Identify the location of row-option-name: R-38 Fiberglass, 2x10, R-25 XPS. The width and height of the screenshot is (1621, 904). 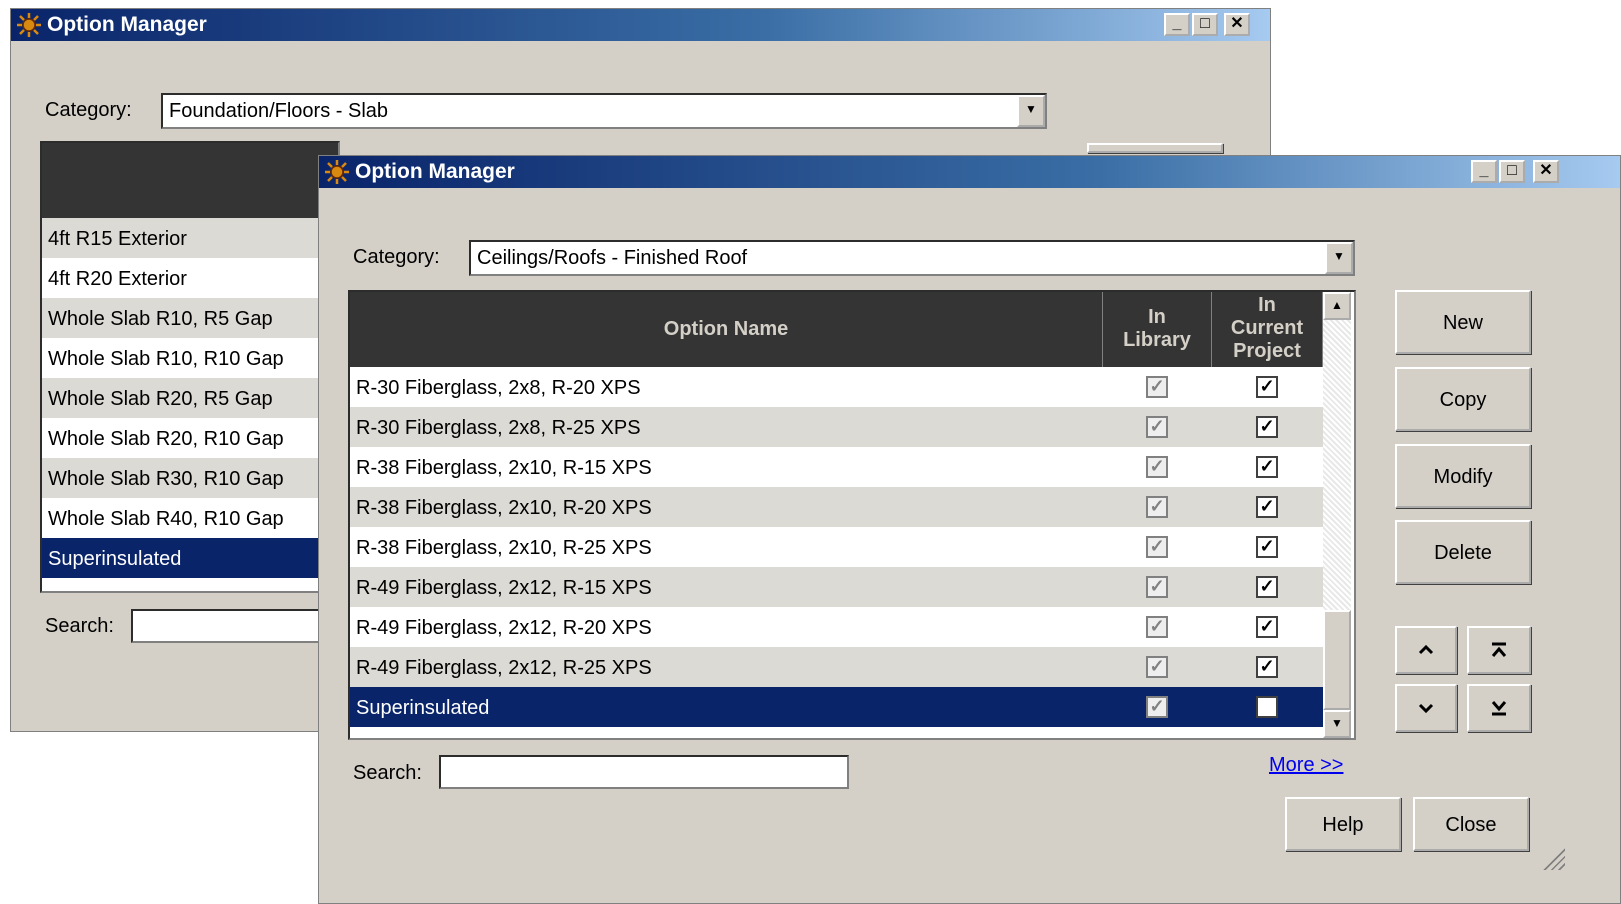
(504, 548).